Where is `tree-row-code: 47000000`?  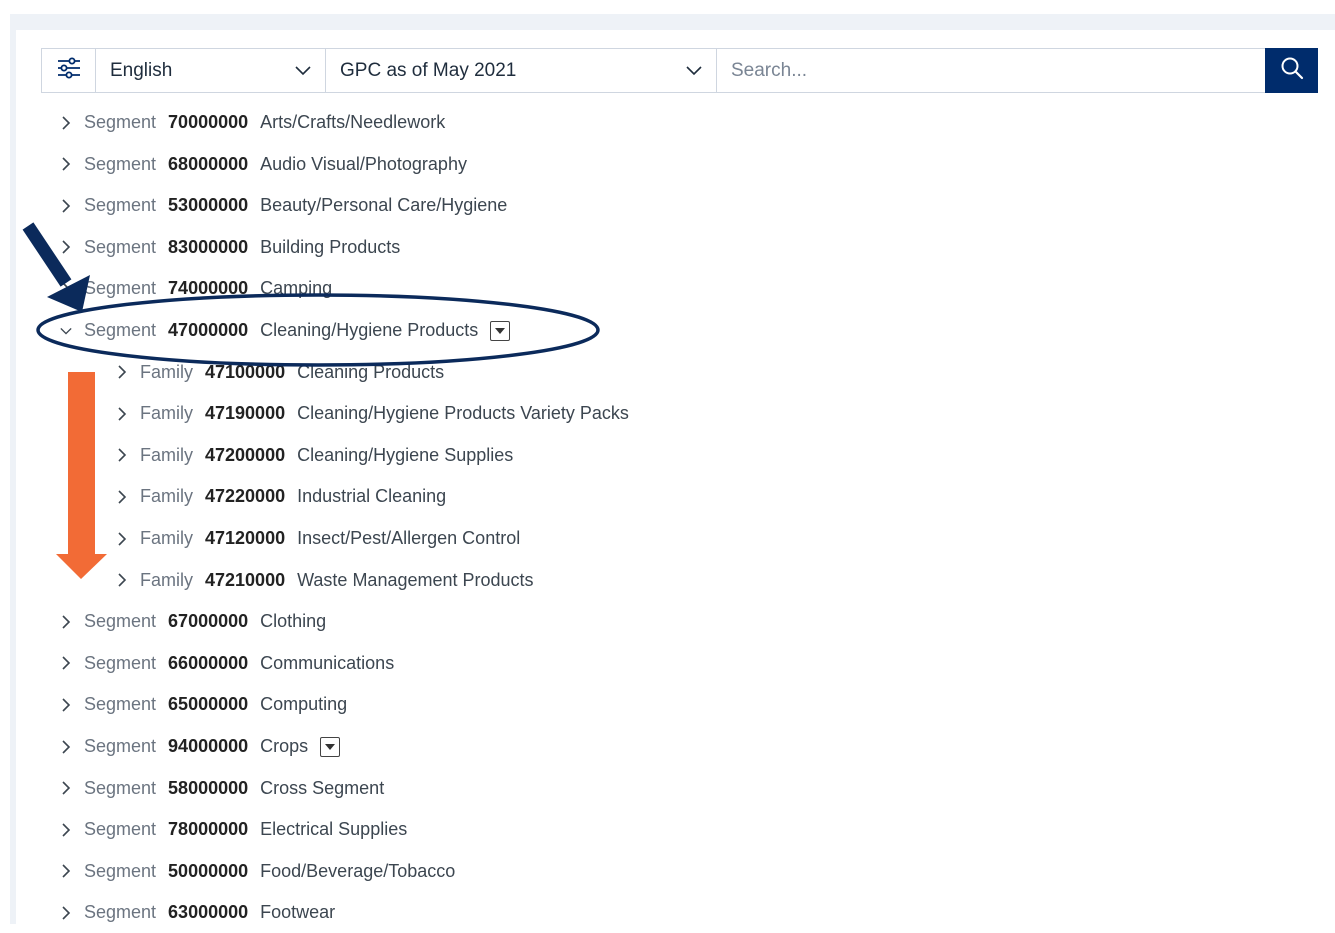
tree-row-code: 47000000 is located at coordinates (208, 330).